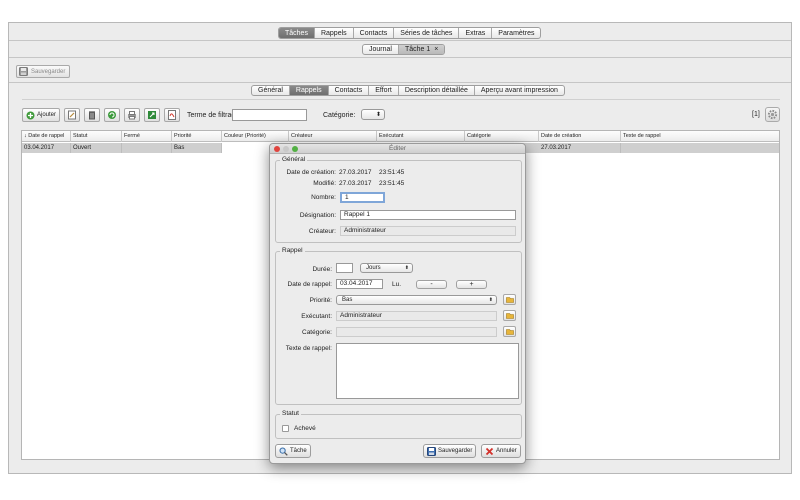 The height and width of the screenshot is (500, 800). I want to click on category-field, so click(416, 332).